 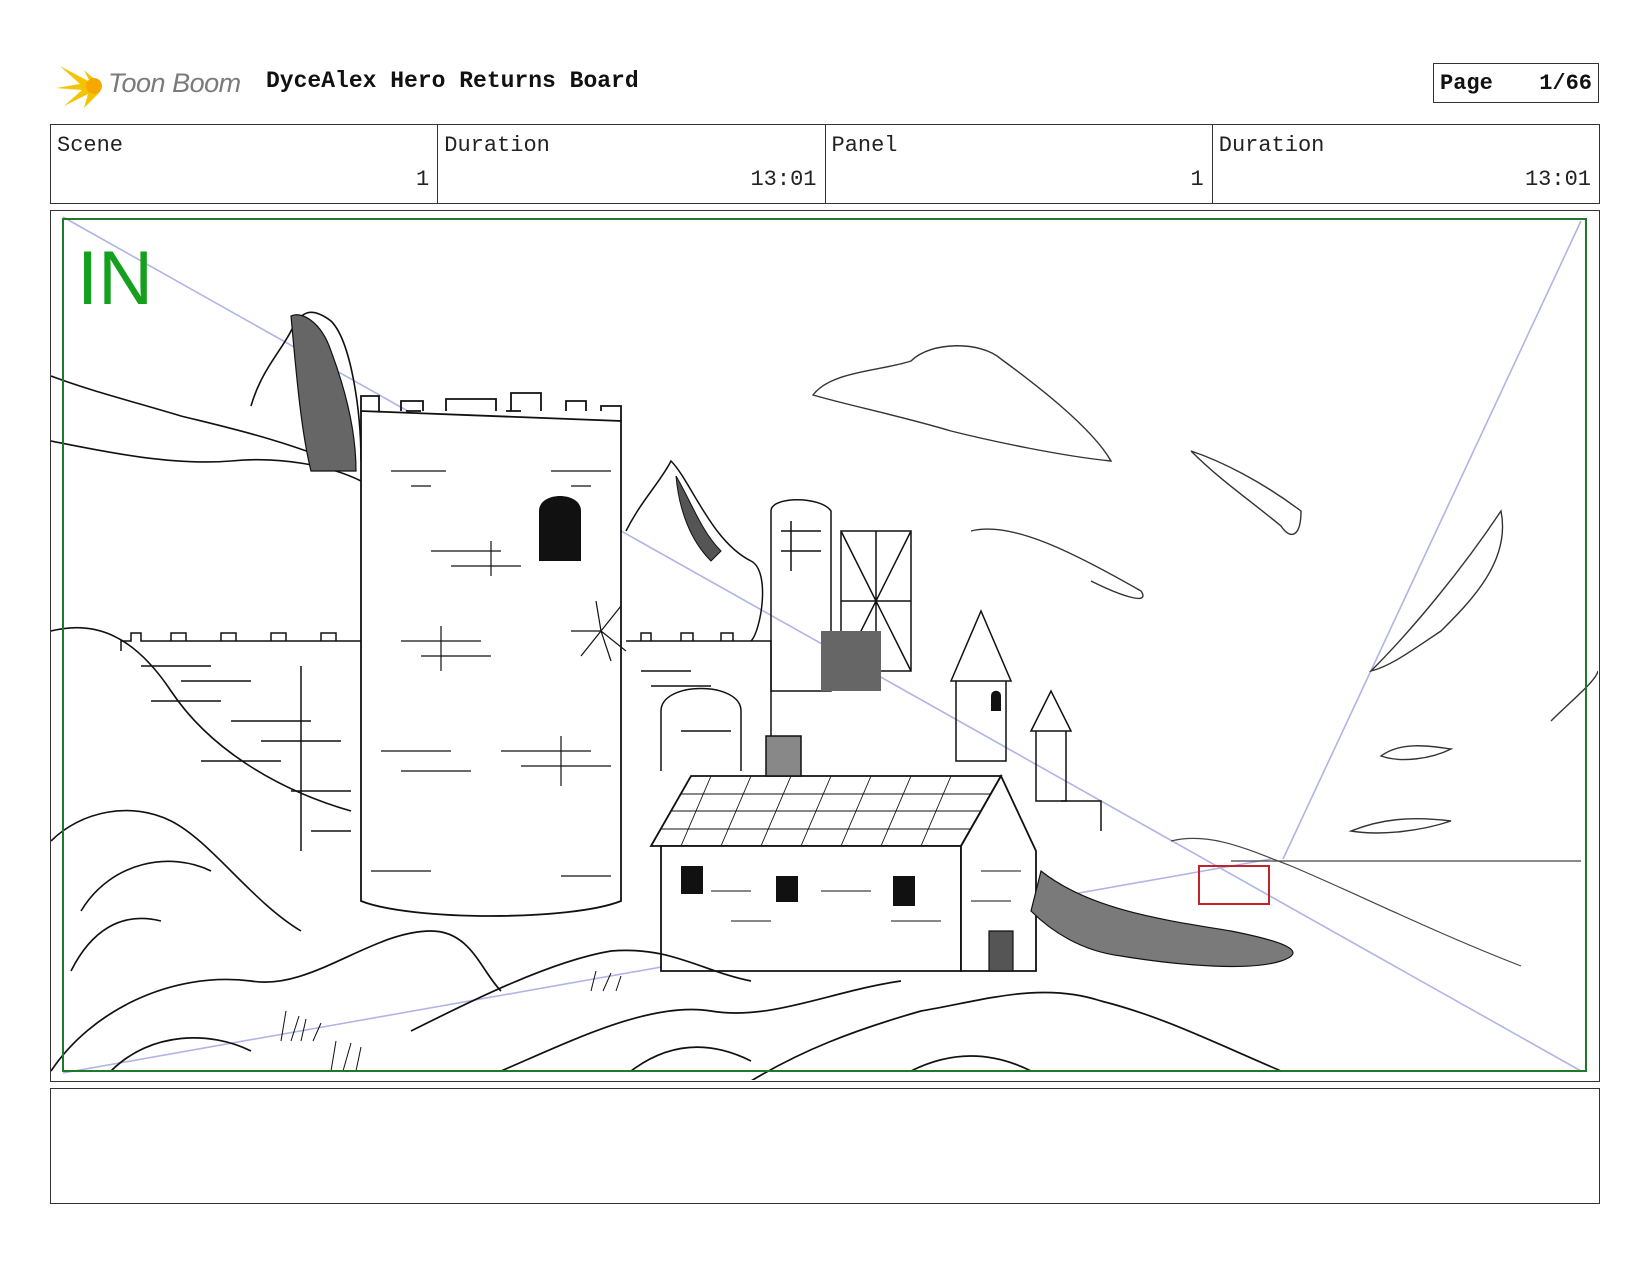 I want to click on chimney, so click(x=783, y=756).